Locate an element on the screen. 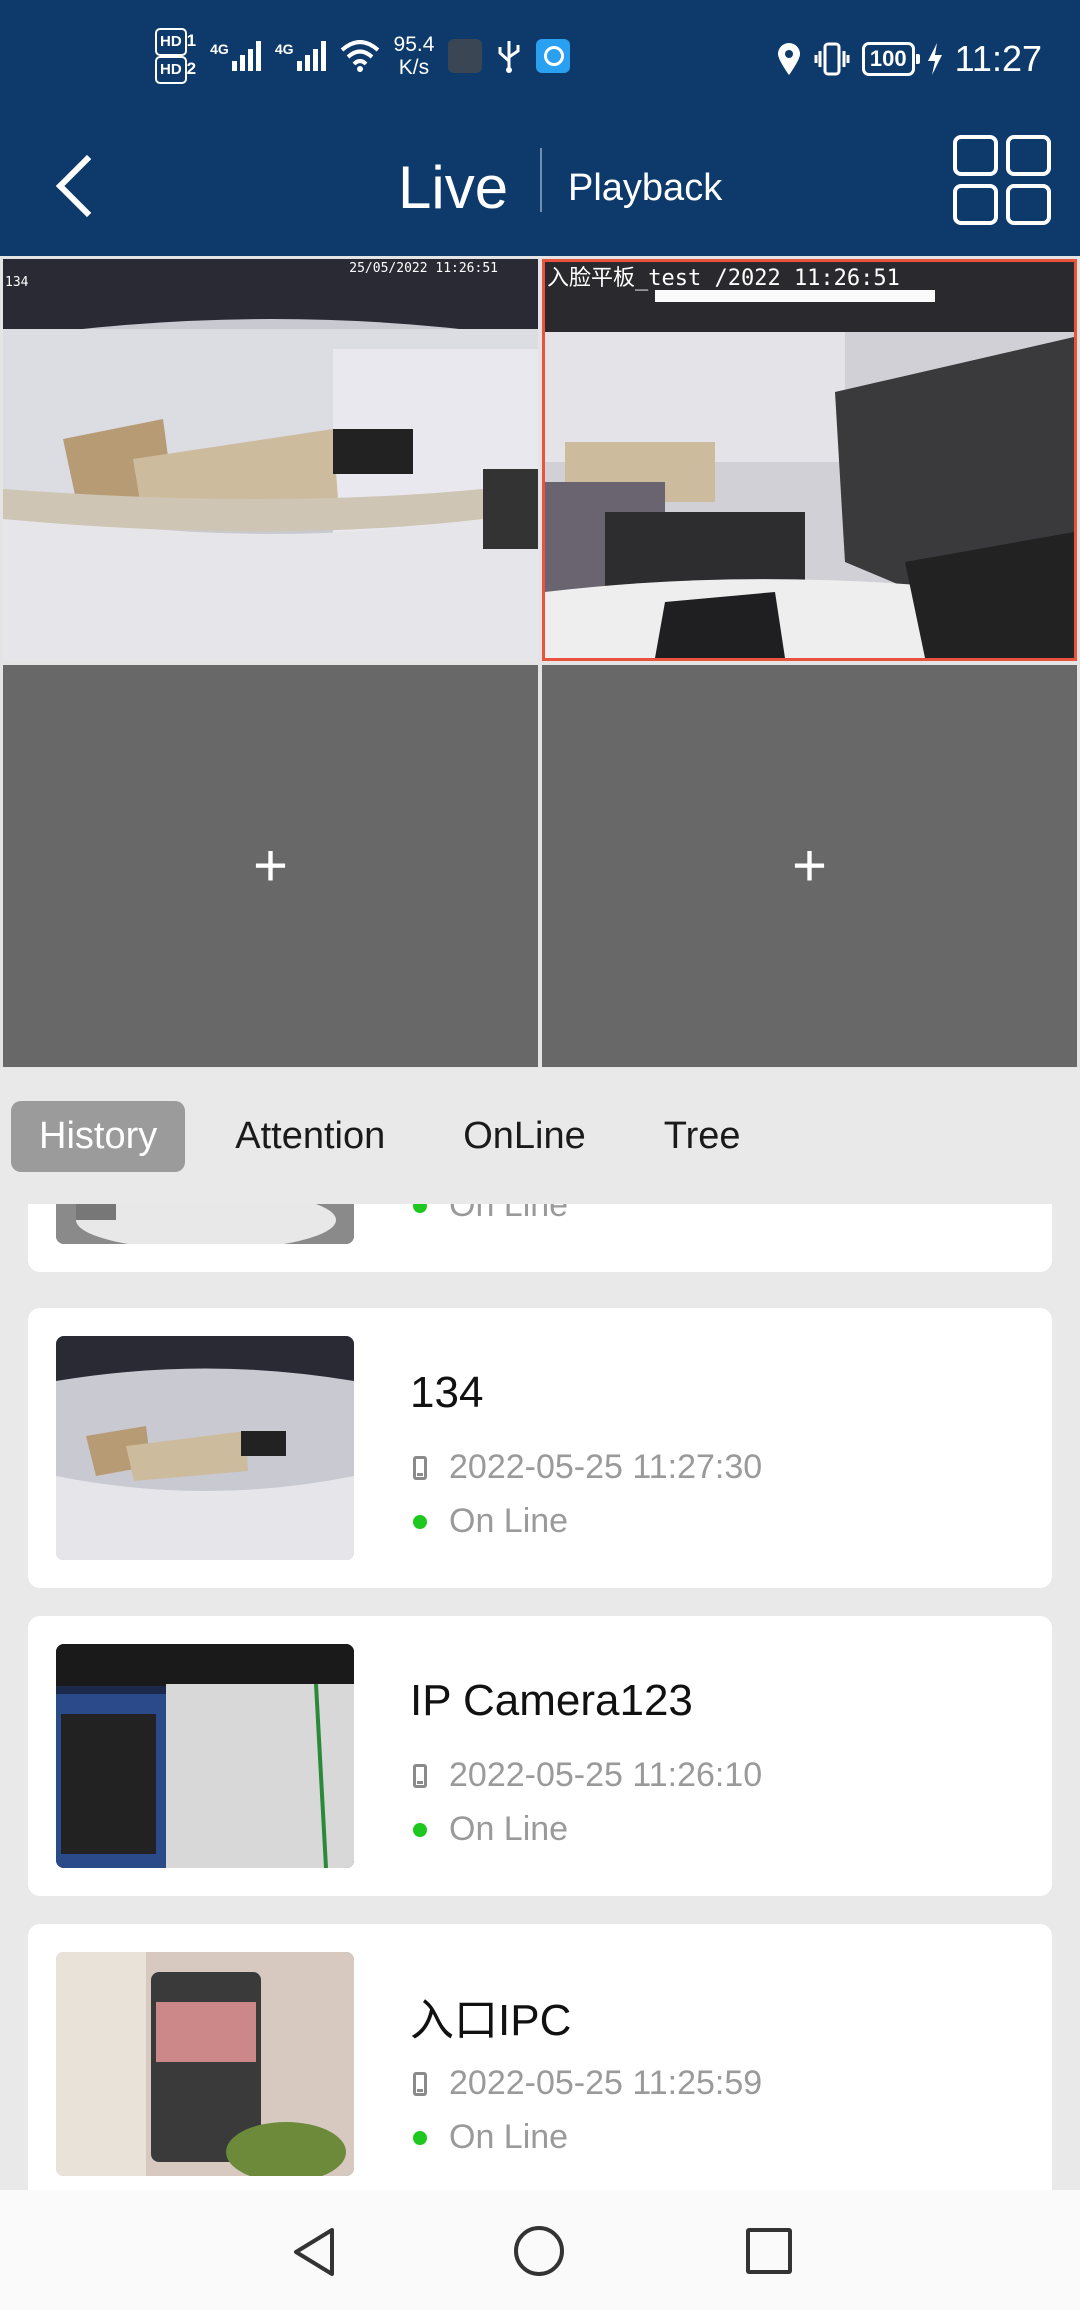  hd1-badge: HD is located at coordinates (171, 42).